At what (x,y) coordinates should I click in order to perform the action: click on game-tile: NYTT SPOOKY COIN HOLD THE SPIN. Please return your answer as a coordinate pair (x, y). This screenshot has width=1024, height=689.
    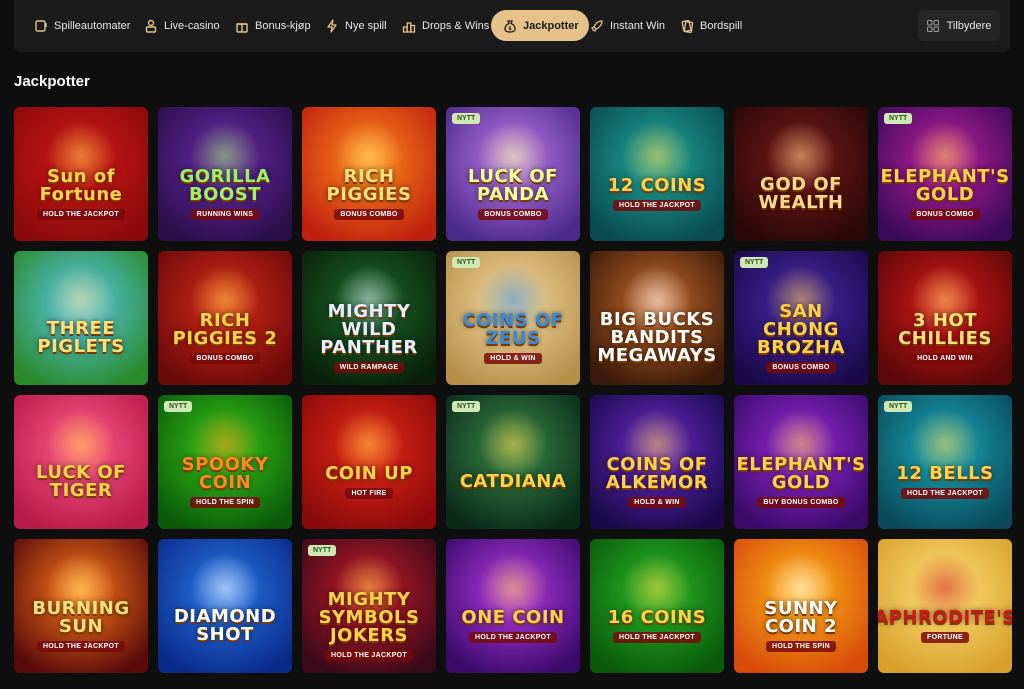
    Looking at the image, I should click on (225, 462).